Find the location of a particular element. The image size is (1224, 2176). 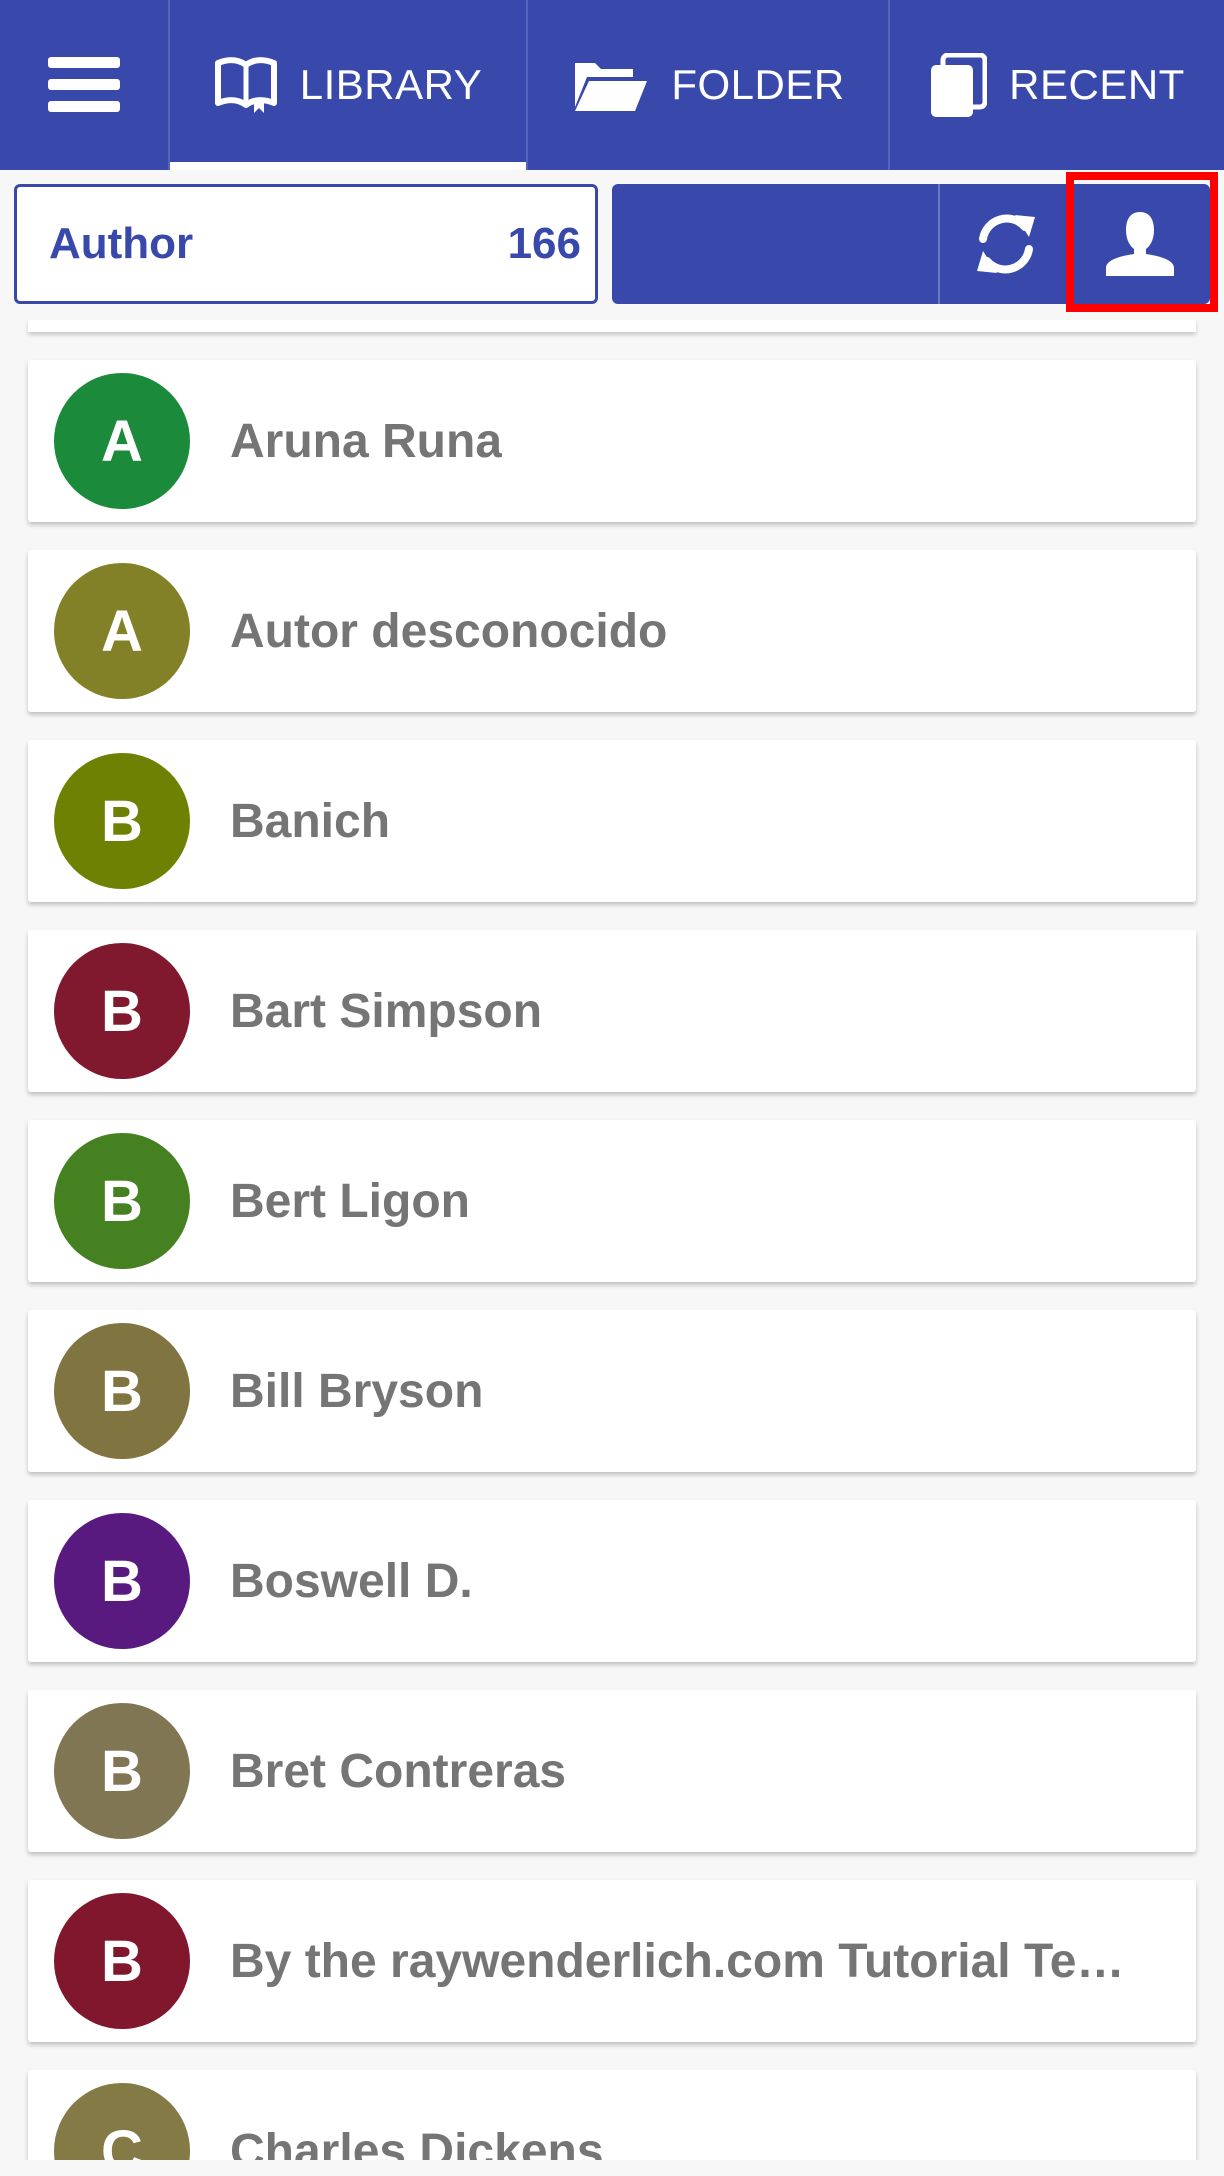

list-item-partial is located at coordinates (612, 326).